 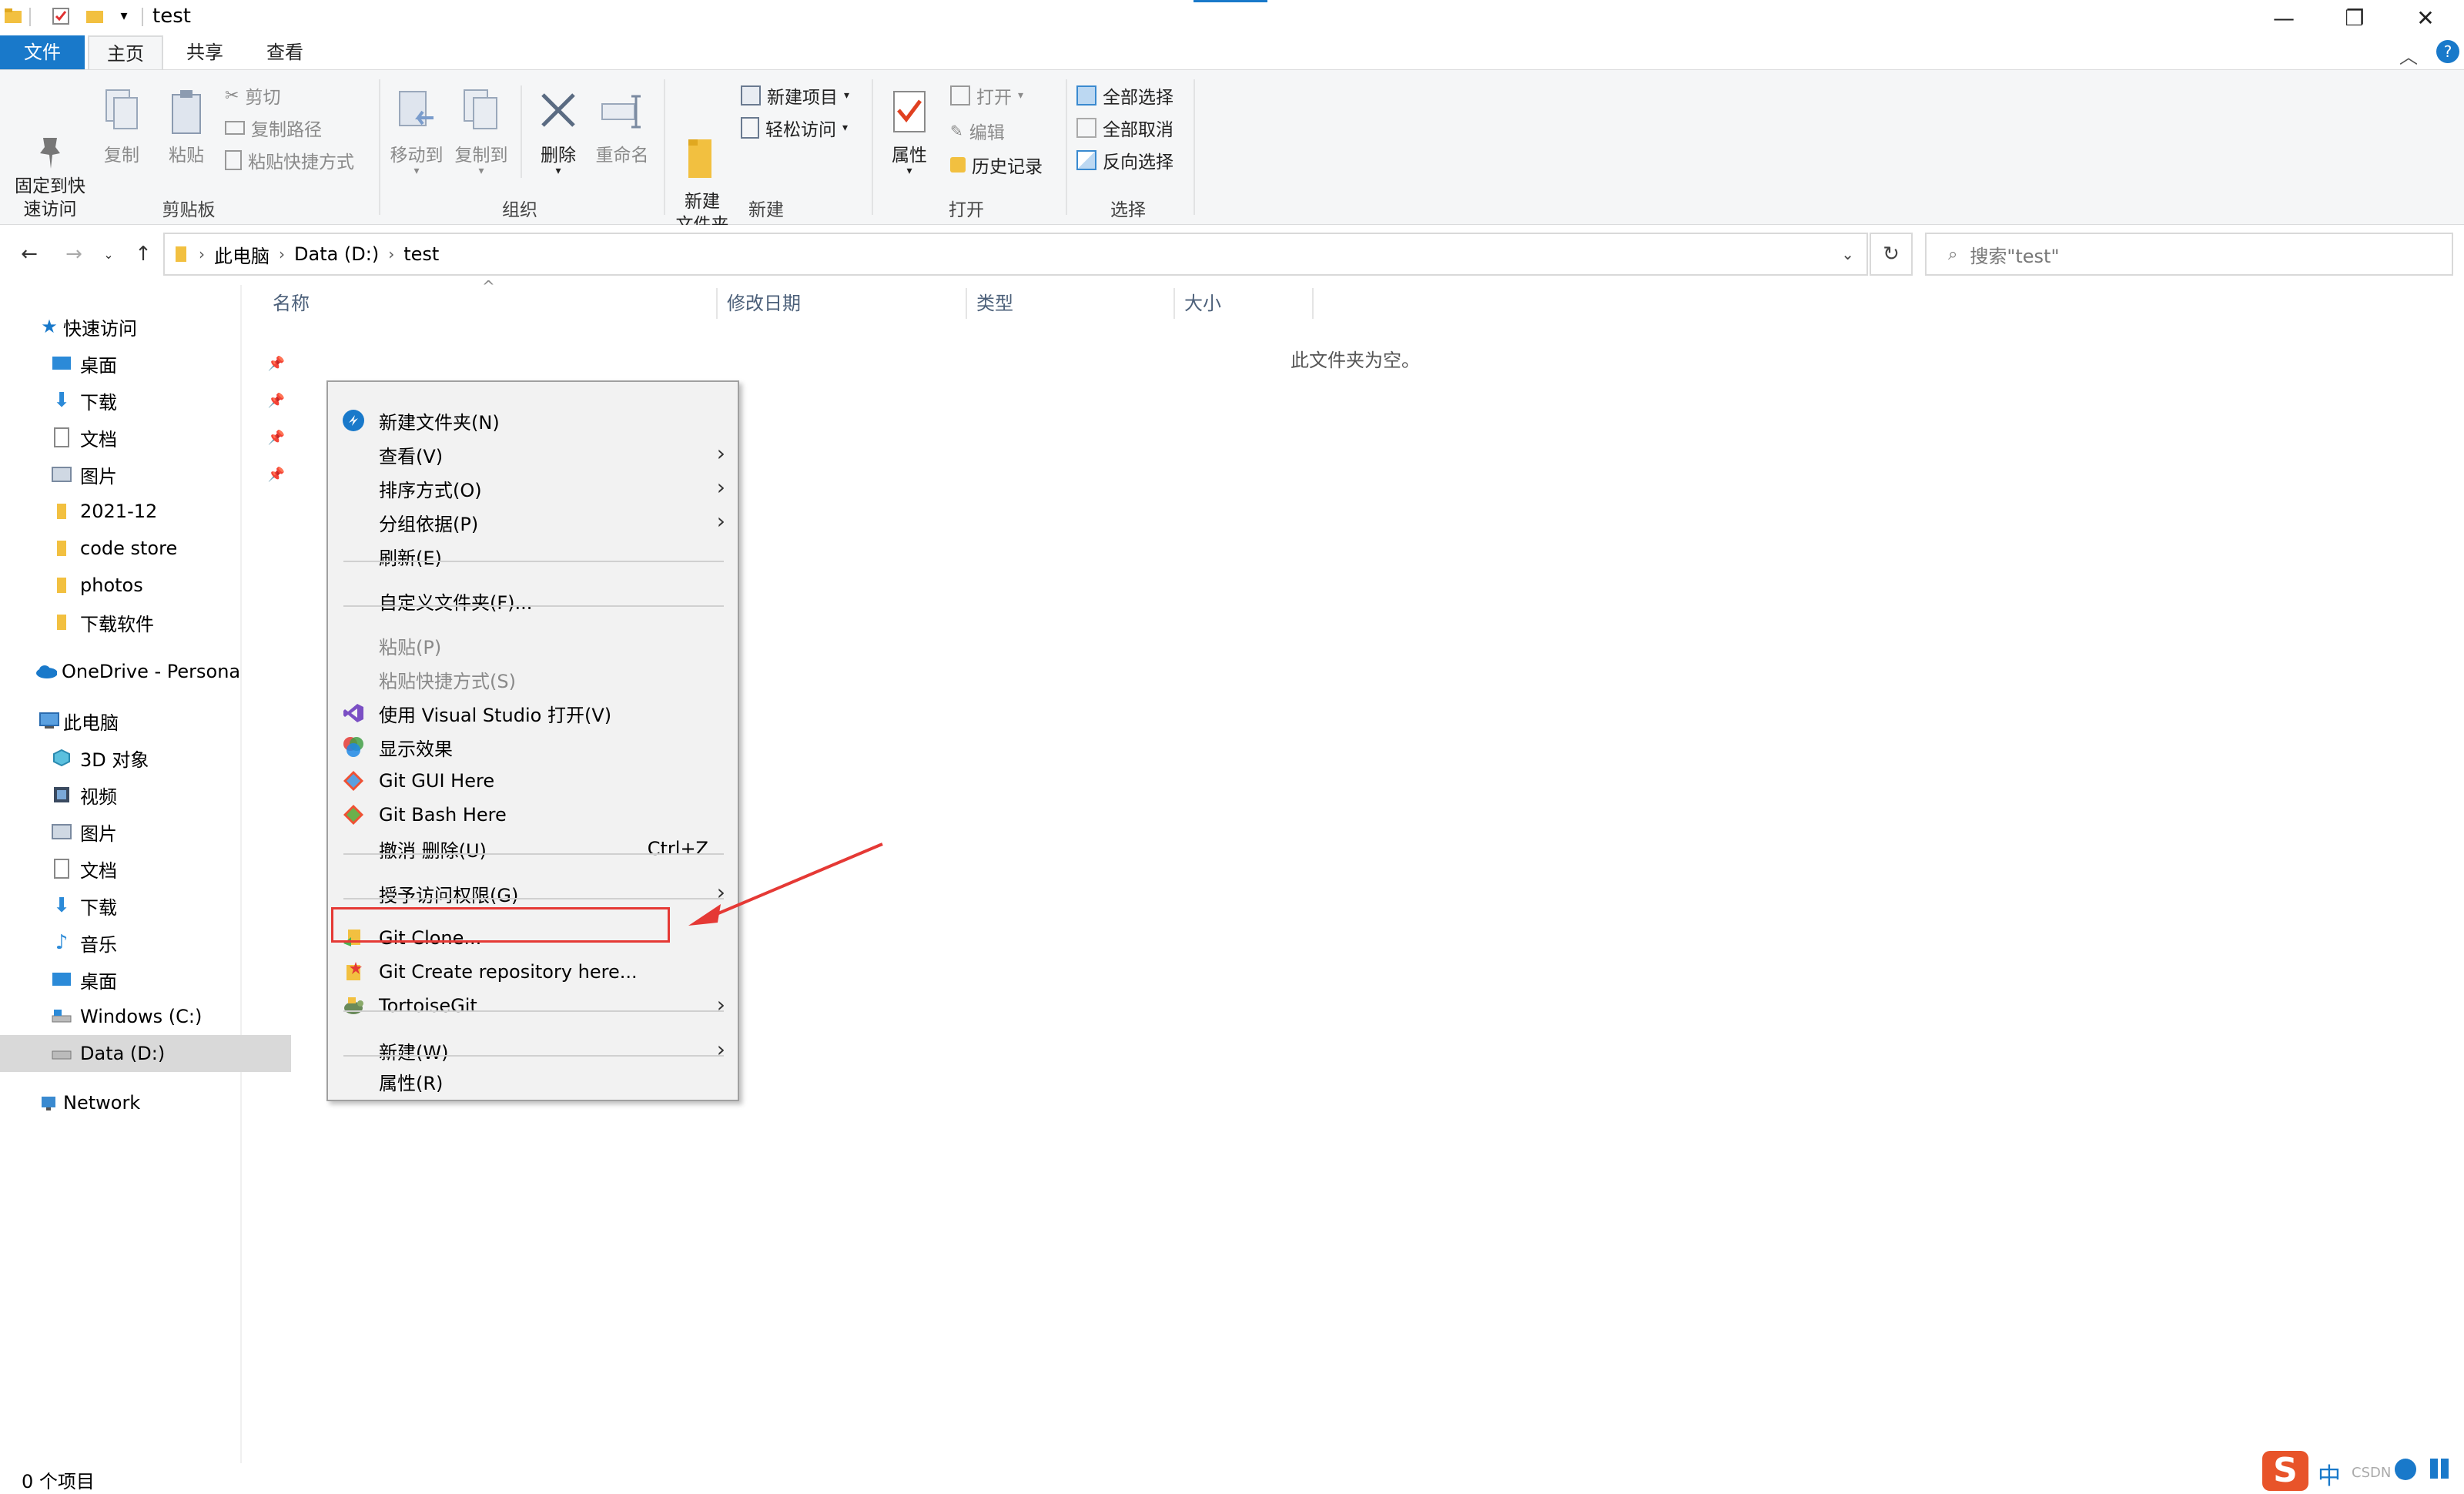 I want to click on nav-item-data-d: Data (D:), so click(x=145, y=1053).